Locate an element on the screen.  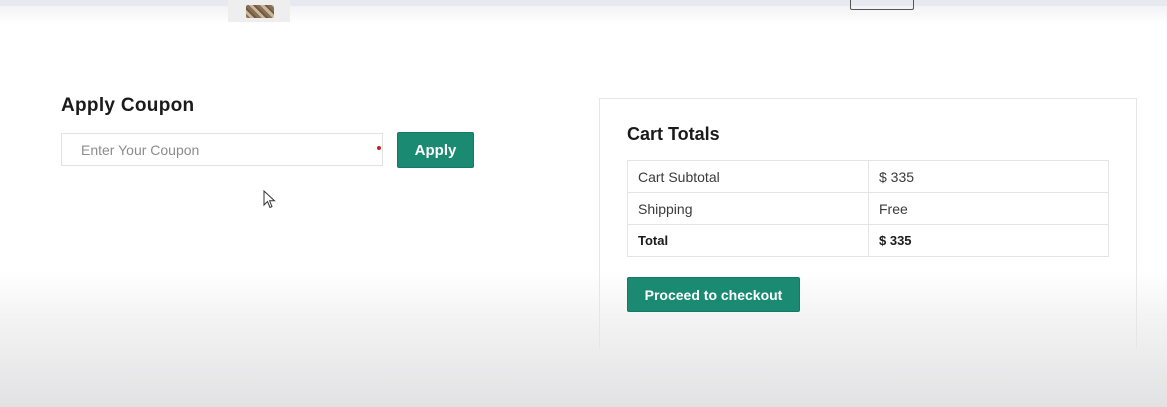
apply-coupon-button: Apply is located at coordinates (435, 150).